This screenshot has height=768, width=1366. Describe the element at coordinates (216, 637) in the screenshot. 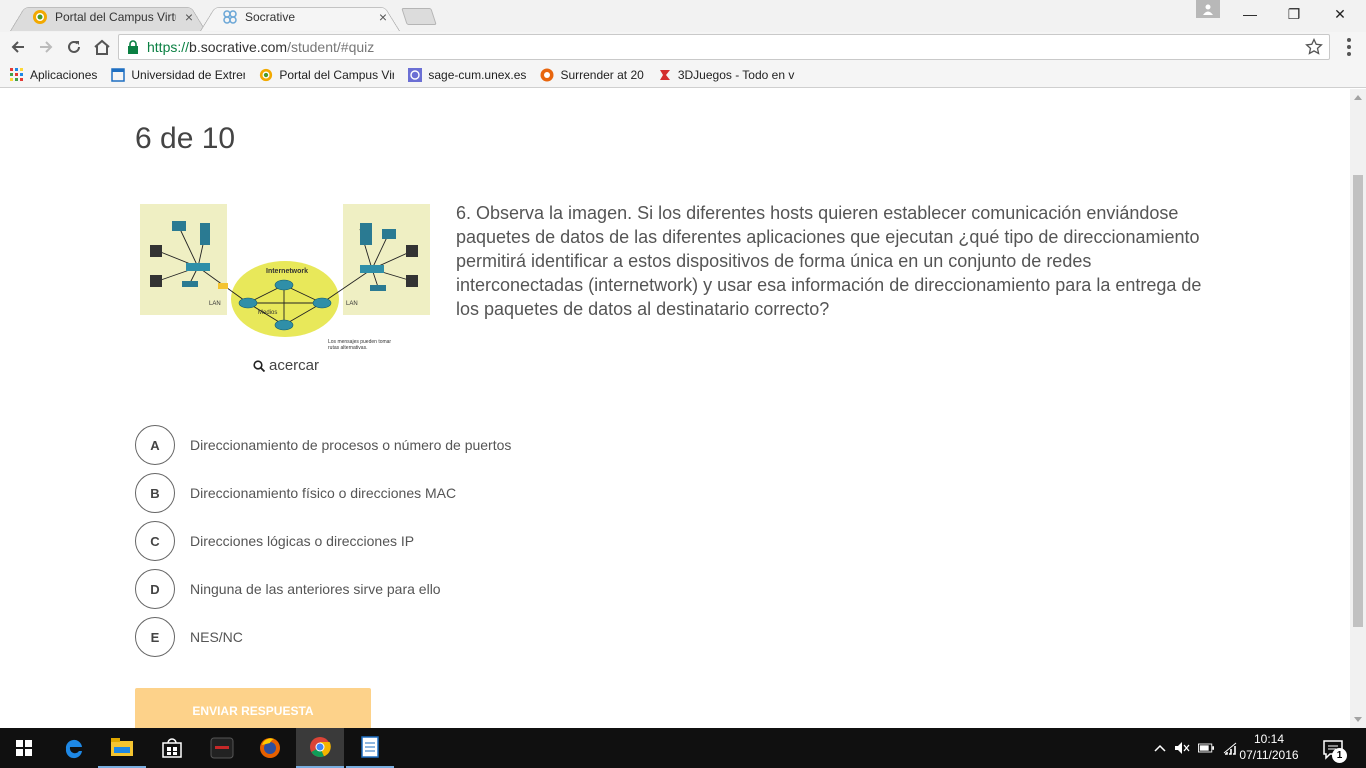

I see `answer-text: NES/NC` at that location.